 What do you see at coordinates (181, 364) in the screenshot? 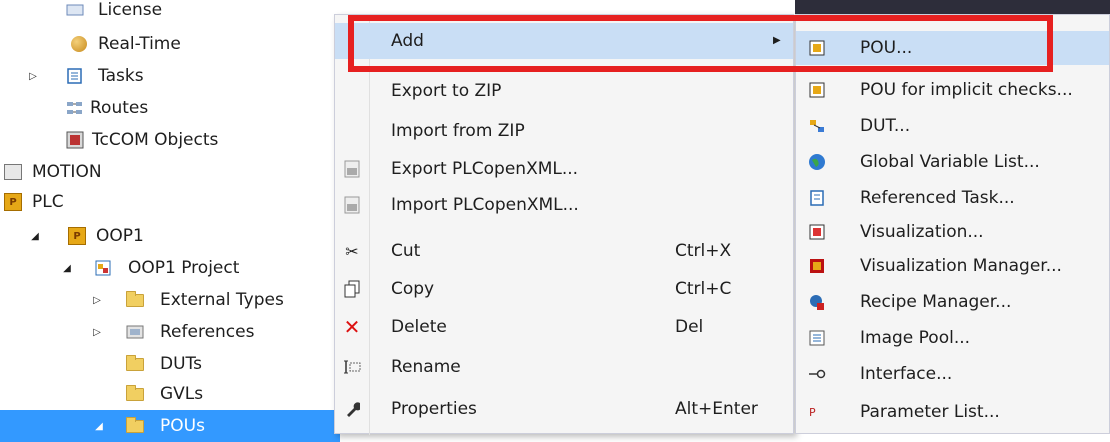
I see `tree-label: DUTs` at bounding box center [181, 364].